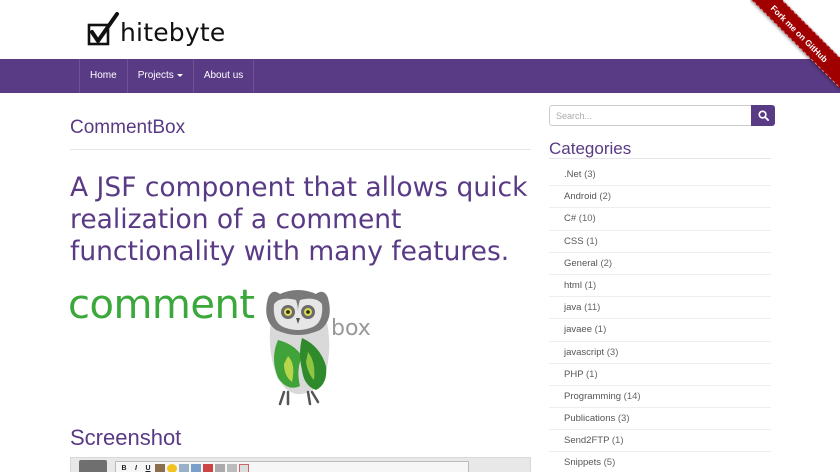  What do you see at coordinates (660, 219) in the screenshot?
I see `category-item: C# (10)` at bounding box center [660, 219].